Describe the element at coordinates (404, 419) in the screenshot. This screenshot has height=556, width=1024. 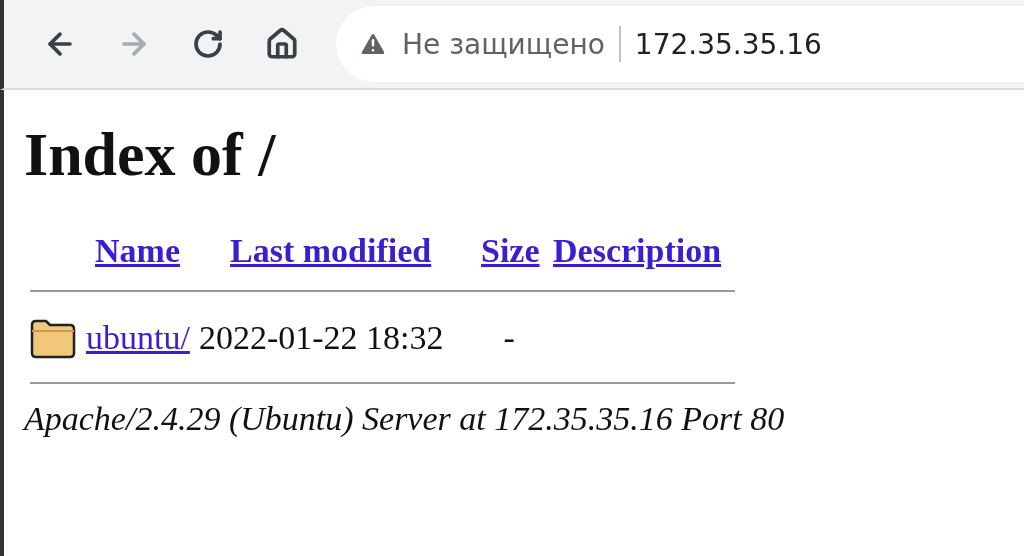
I see `server-signature: Apache/2.4.29 (Ubuntu) Server at 172.35.35.16 Port 80` at that location.